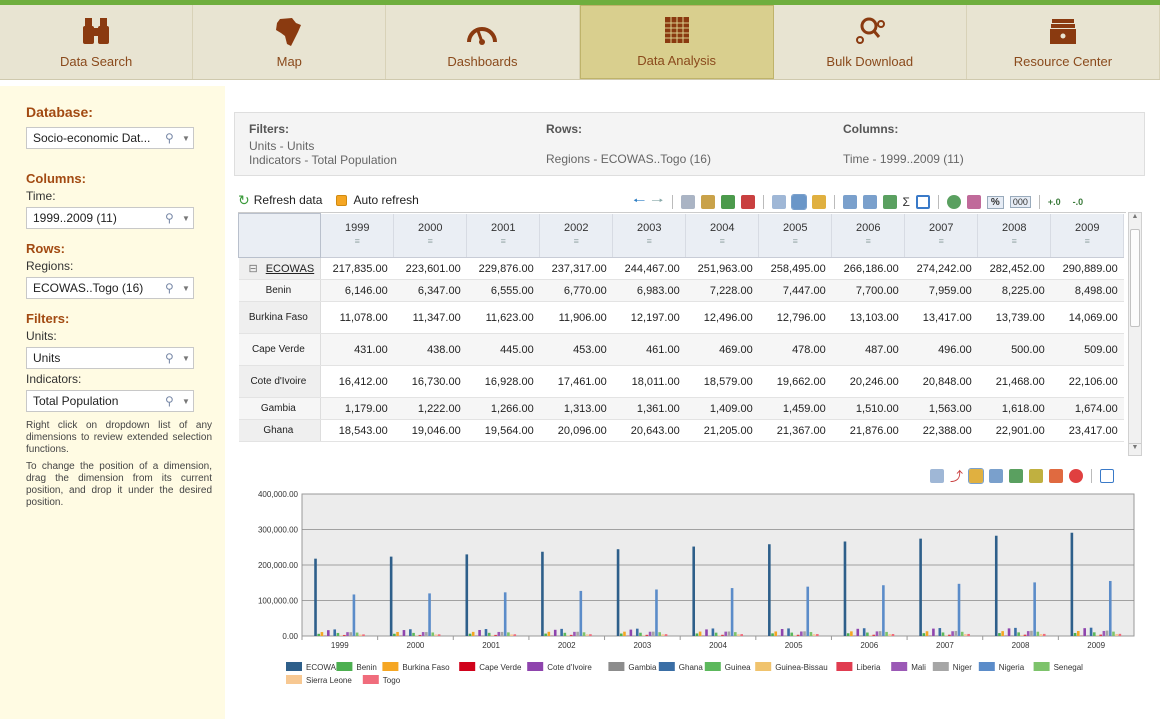 The height and width of the screenshot is (719, 1160). I want to click on column-header-year: 2000 ≡, so click(430, 235).